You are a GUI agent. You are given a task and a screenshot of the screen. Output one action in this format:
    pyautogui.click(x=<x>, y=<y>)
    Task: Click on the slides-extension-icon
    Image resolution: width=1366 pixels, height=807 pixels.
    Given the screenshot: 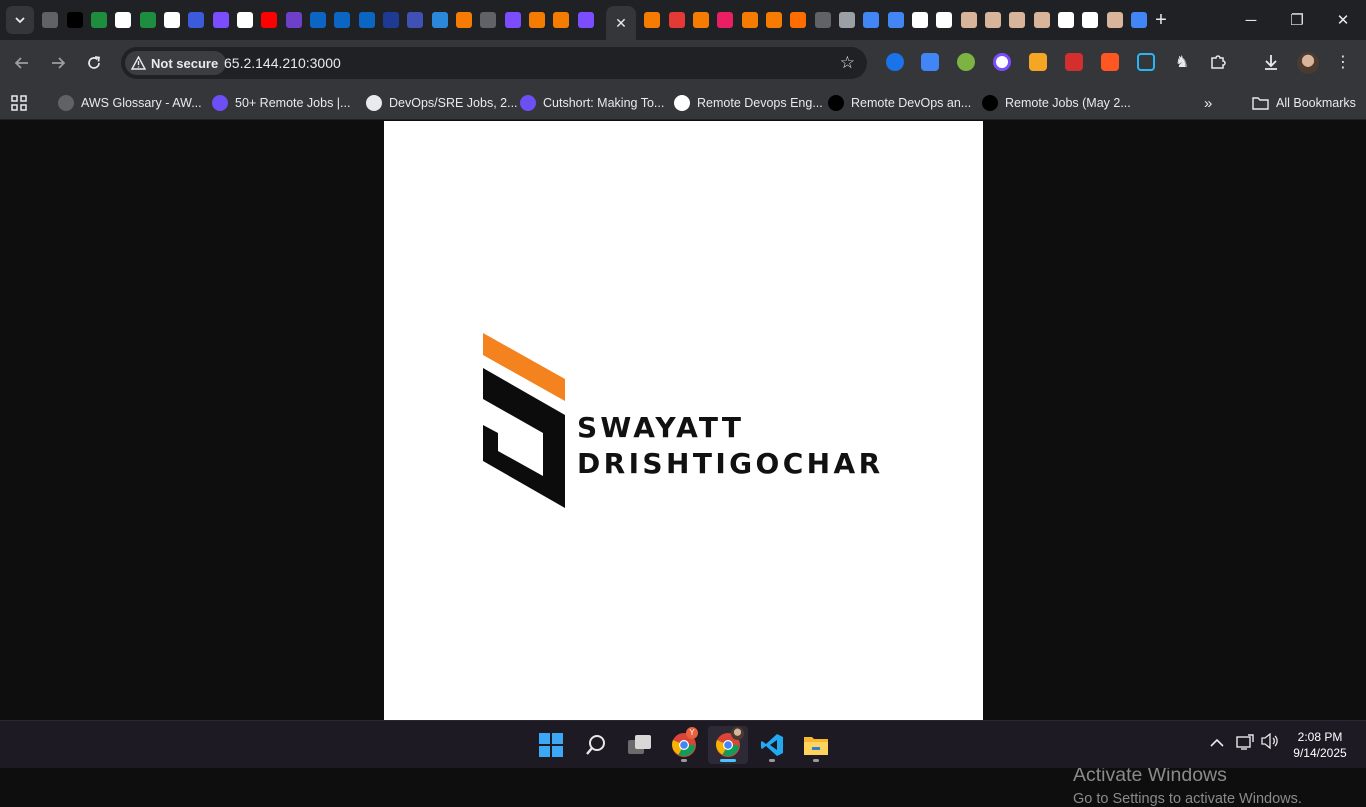 What is the action you would take?
    pyautogui.click(x=1110, y=62)
    